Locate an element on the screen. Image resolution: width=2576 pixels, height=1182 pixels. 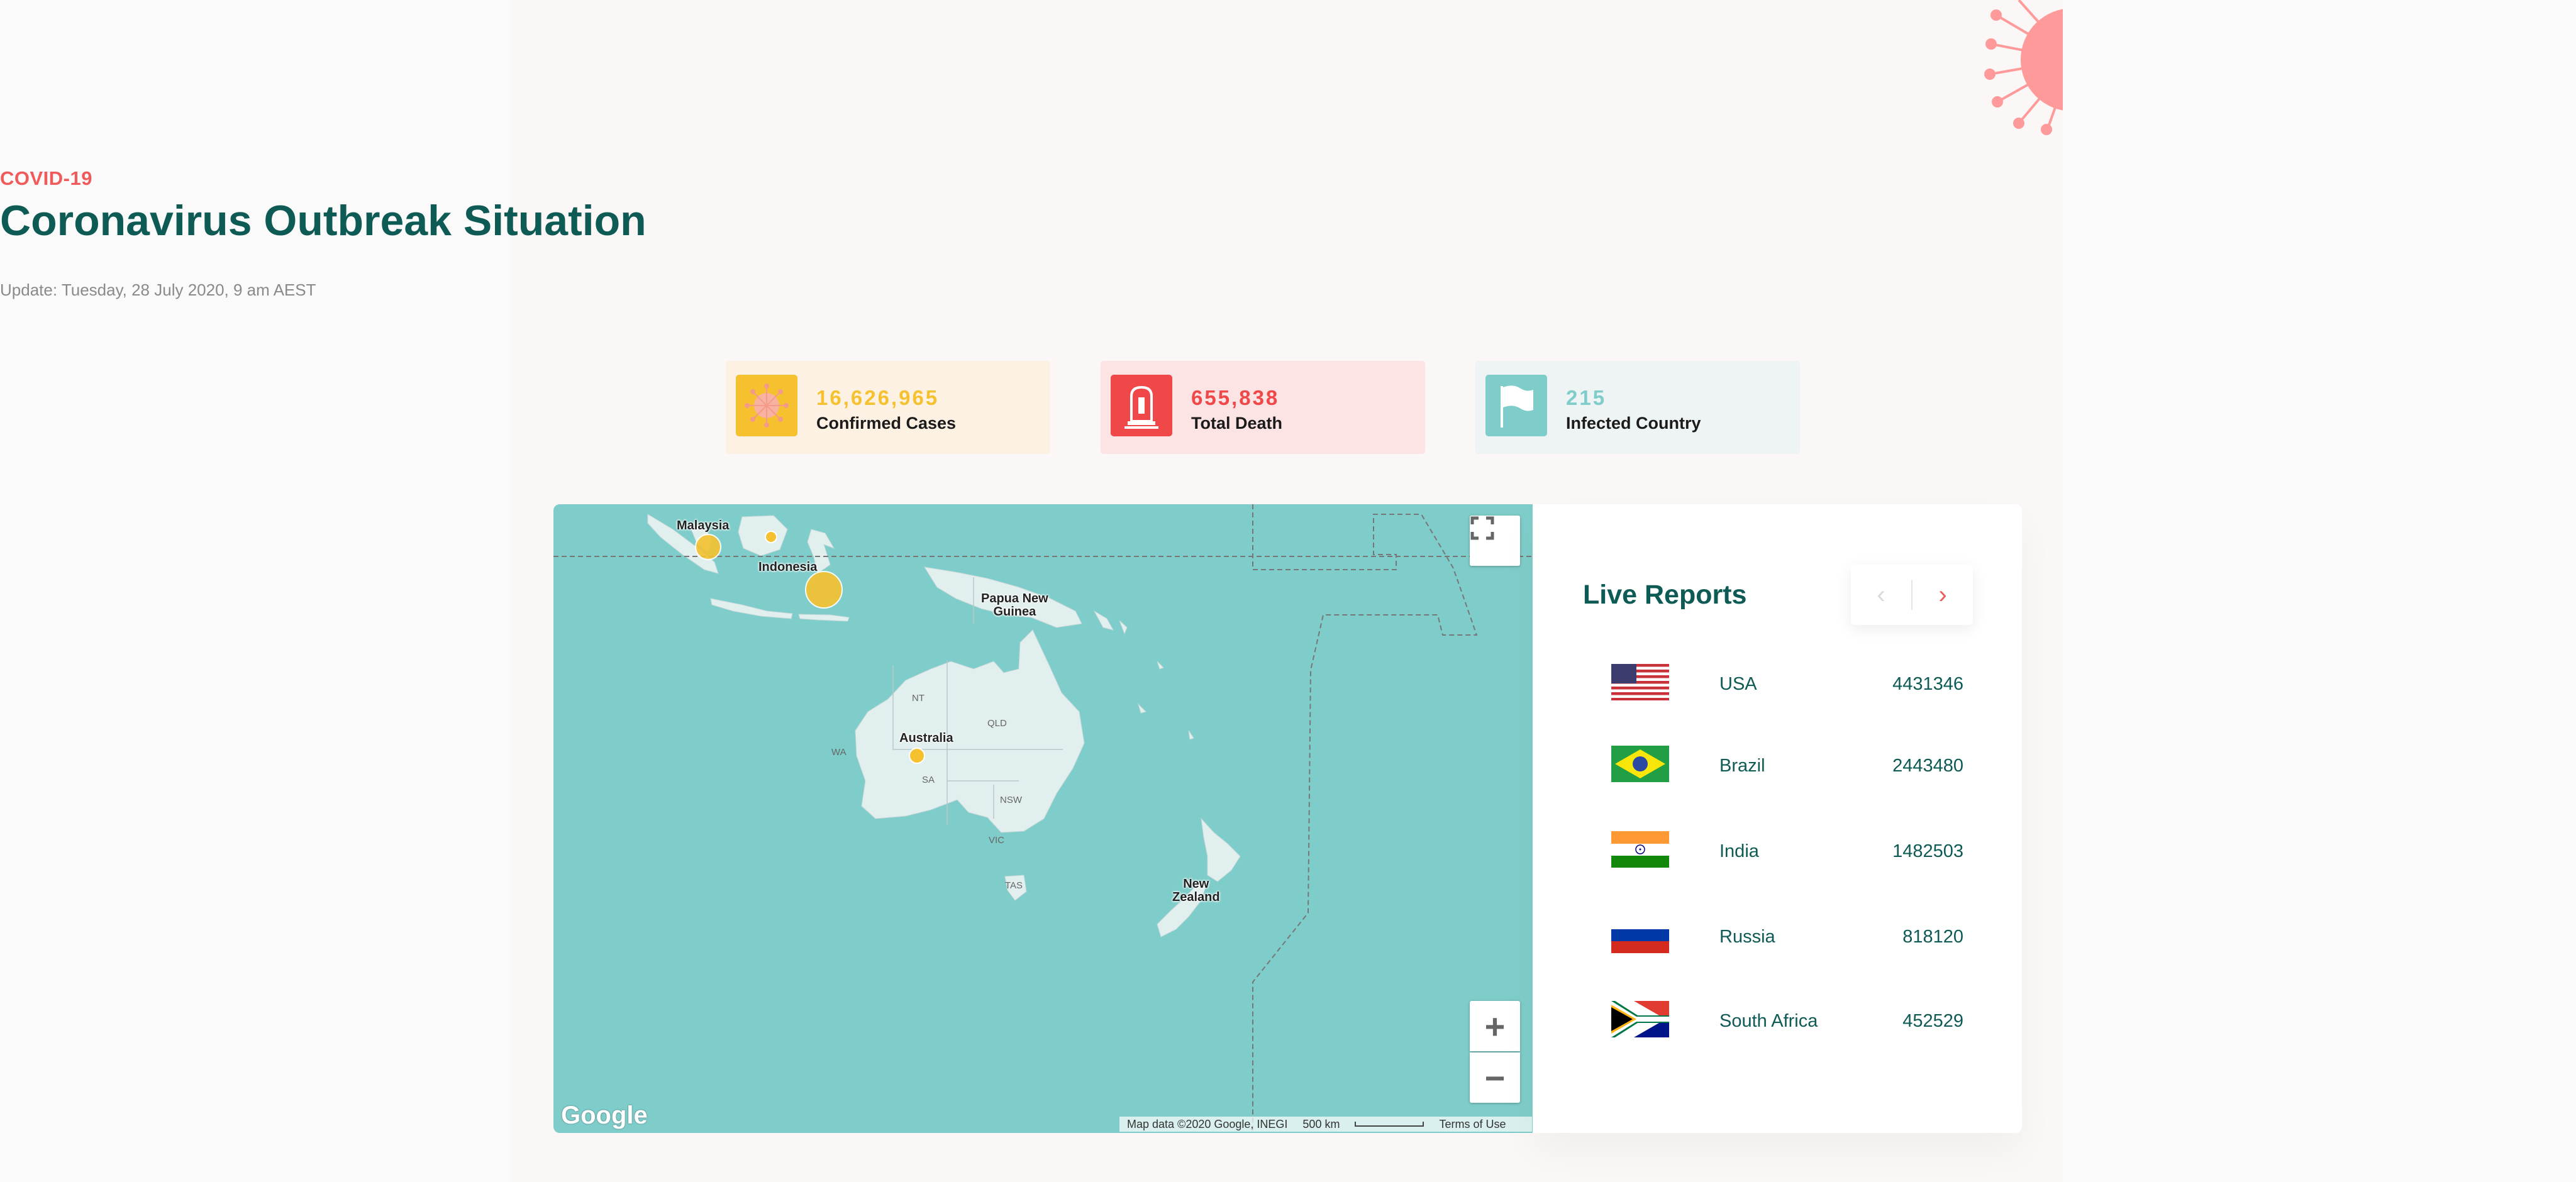
flag-icon is located at coordinates (1516, 405).